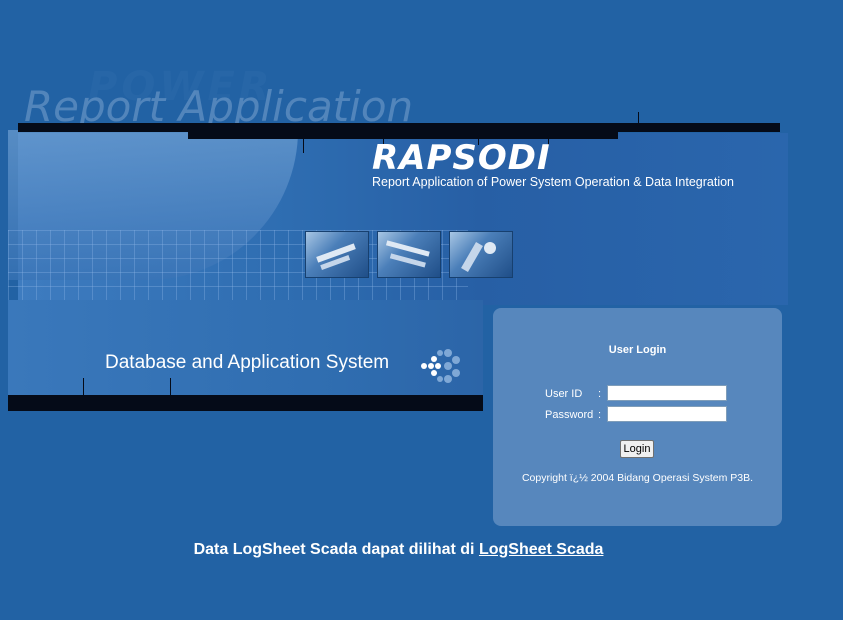 Image resolution: width=843 pixels, height=620 pixels. Describe the element at coordinates (245, 403) in the screenshot. I see `bottom-black-bar` at that location.